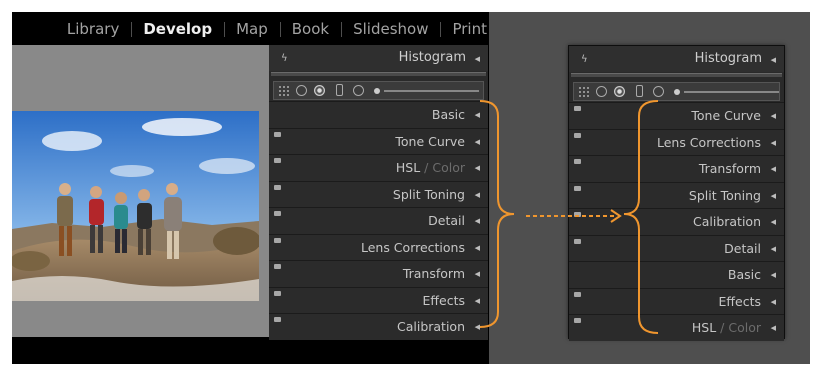  I want to click on section-label: Calibration, so click(430, 326).